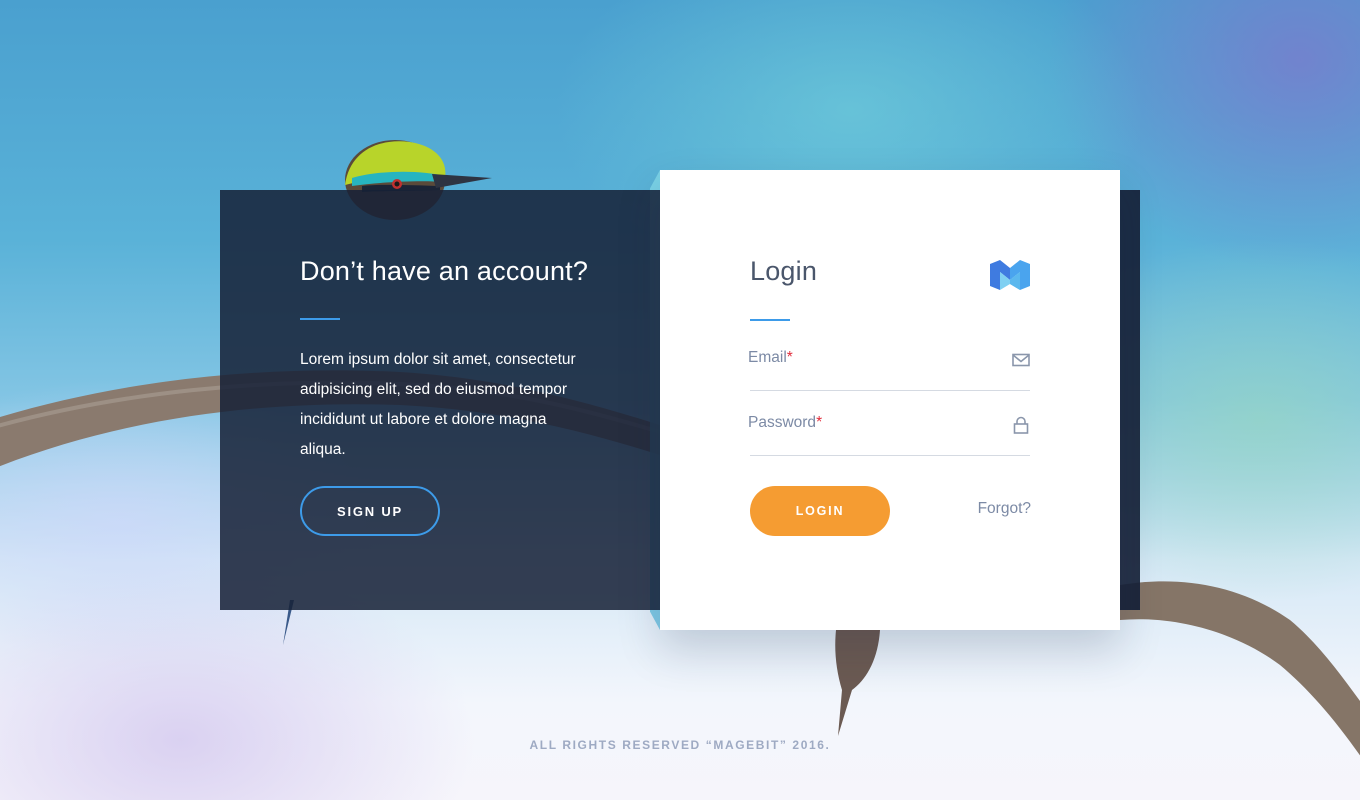 The height and width of the screenshot is (800, 1360). I want to click on signup-heading: Don’t have an account?, so click(444, 271).